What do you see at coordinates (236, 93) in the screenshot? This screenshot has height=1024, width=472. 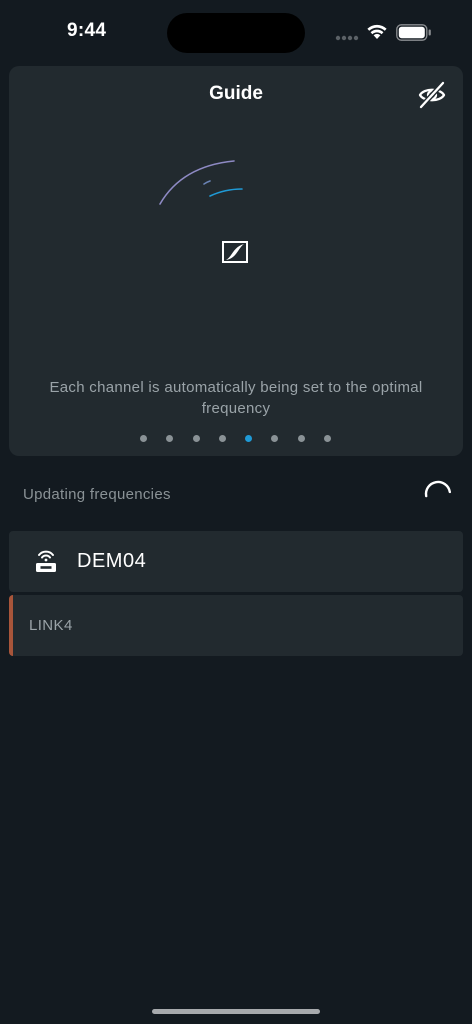 I see `guide-title: Guide` at bounding box center [236, 93].